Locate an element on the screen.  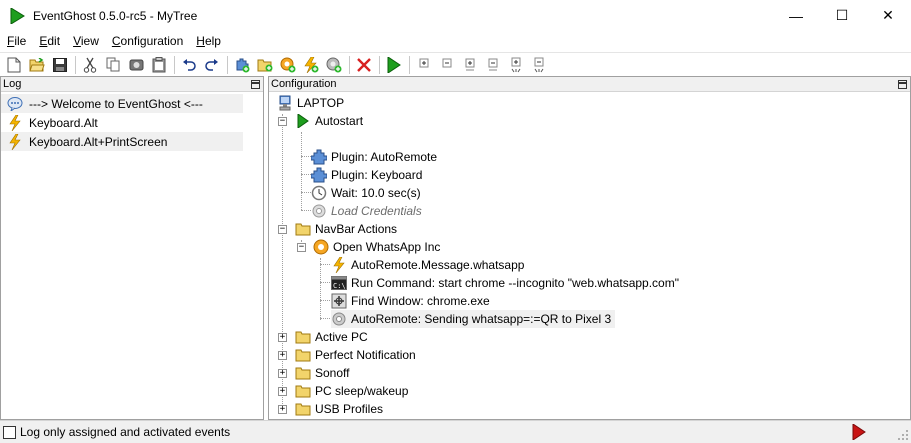
paste-button is located at coordinates (159, 65).